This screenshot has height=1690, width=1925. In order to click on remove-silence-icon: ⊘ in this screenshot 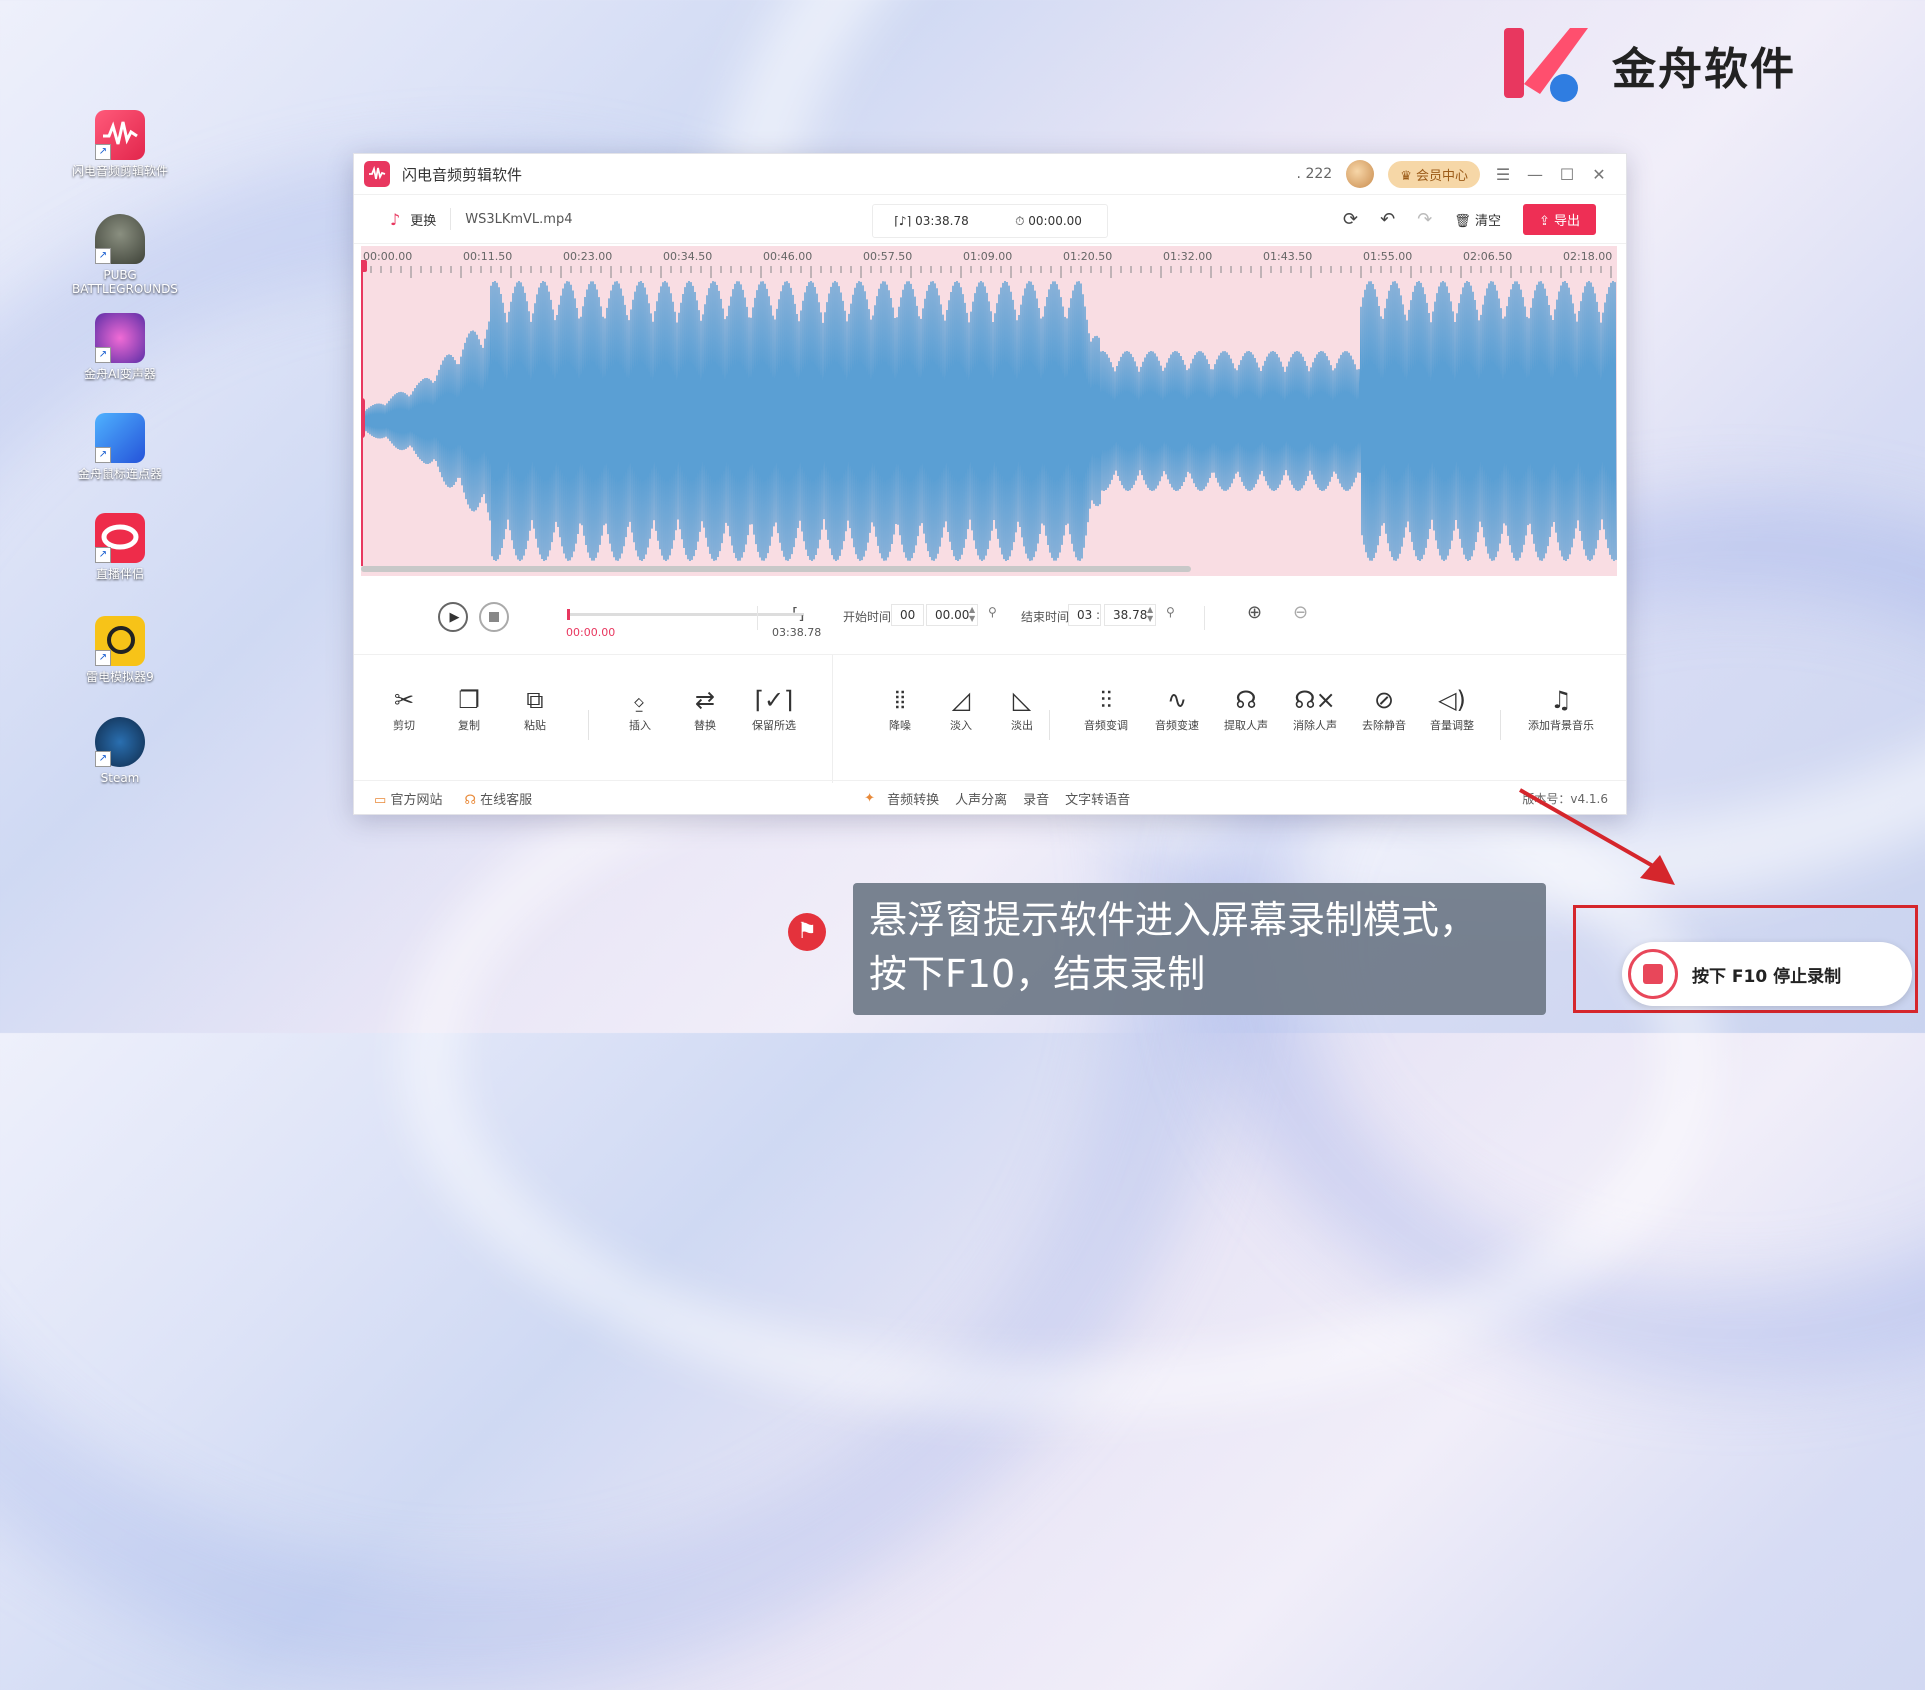, I will do `click(1384, 700)`.